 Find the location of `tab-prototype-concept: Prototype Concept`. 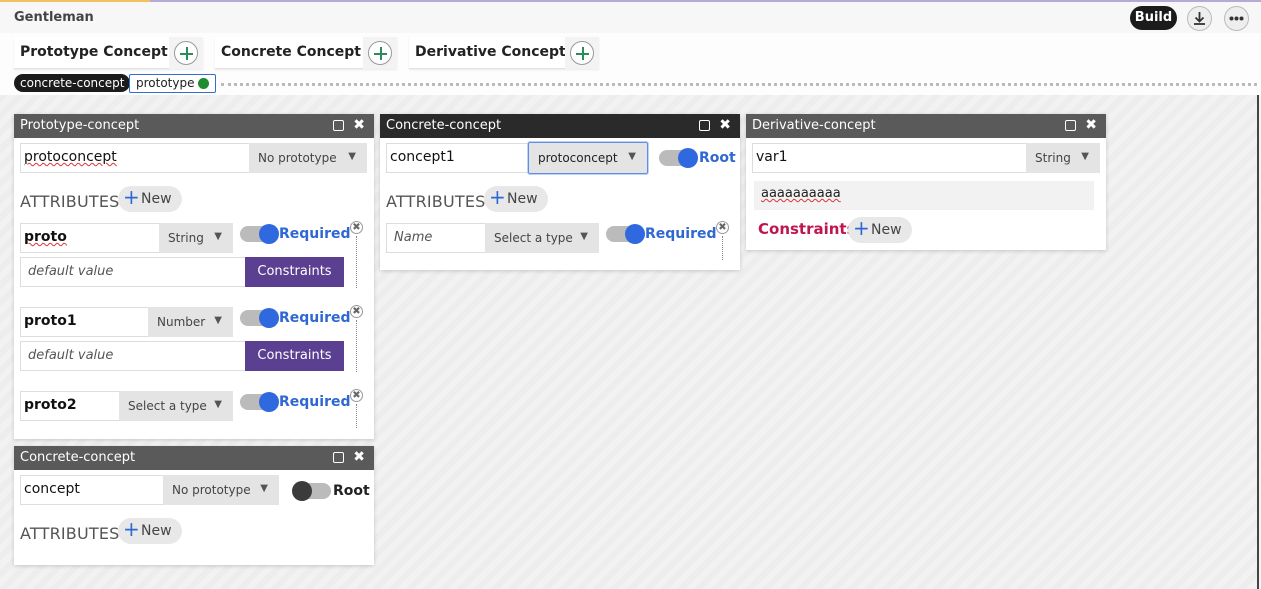

tab-prototype-concept: Prototype Concept is located at coordinates (108, 53).